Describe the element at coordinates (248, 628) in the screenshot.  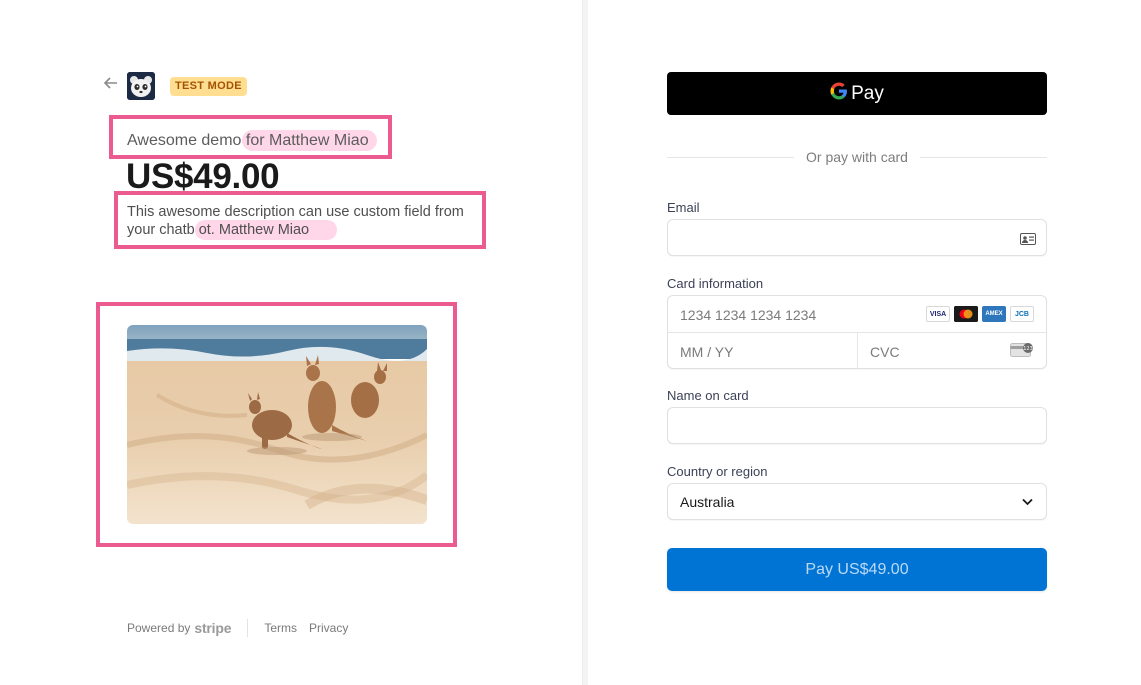
I see `footer-divider` at that location.